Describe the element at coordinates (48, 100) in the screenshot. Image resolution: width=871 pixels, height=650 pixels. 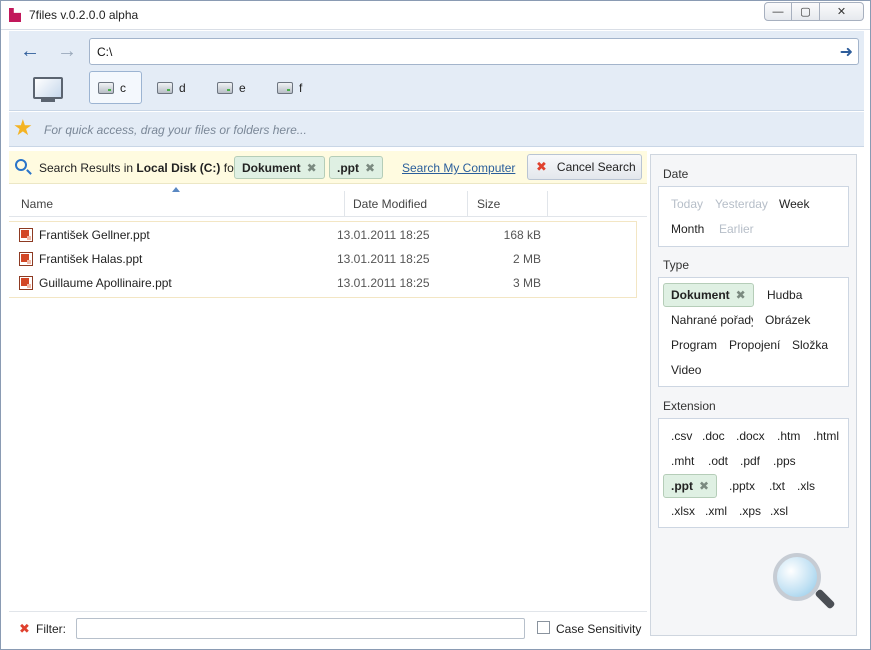
I see `computer-stand` at that location.